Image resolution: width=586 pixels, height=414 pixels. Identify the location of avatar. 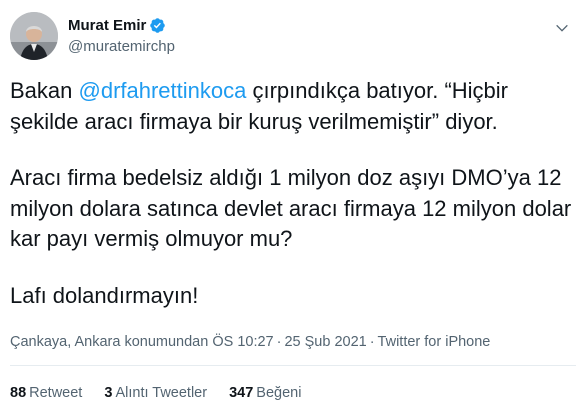
(34, 36).